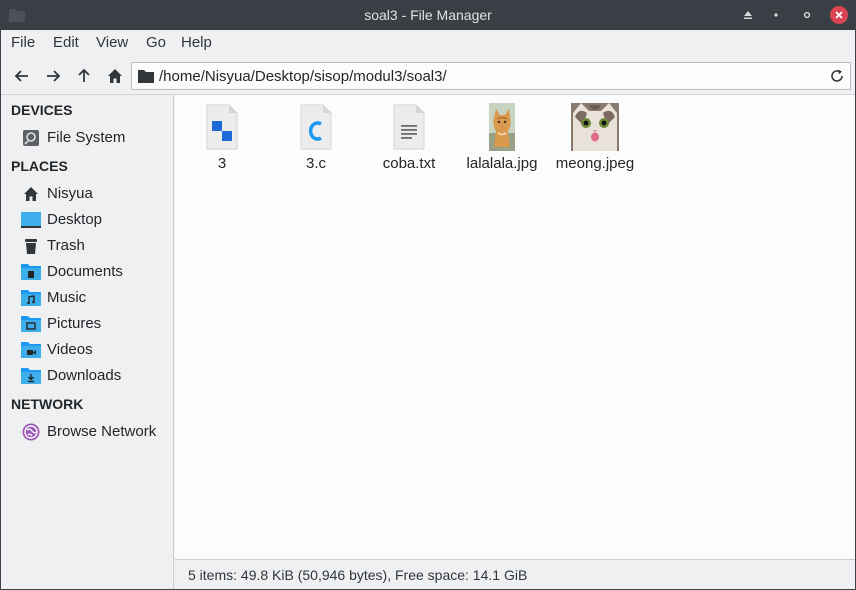 Image resolution: width=856 pixels, height=590 pixels. I want to click on executable-file-icon, so click(222, 127).